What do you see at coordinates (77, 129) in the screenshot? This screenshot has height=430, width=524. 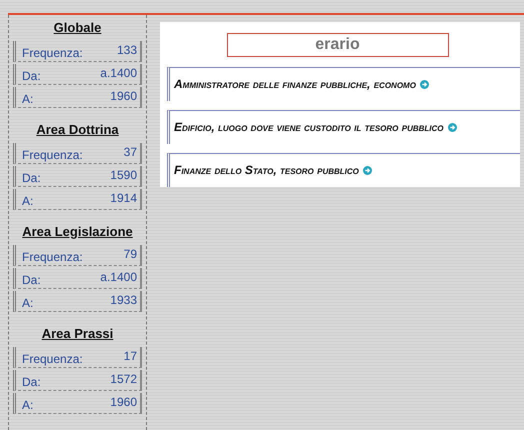 I see `section-heading: Area Dottrina` at bounding box center [77, 129].